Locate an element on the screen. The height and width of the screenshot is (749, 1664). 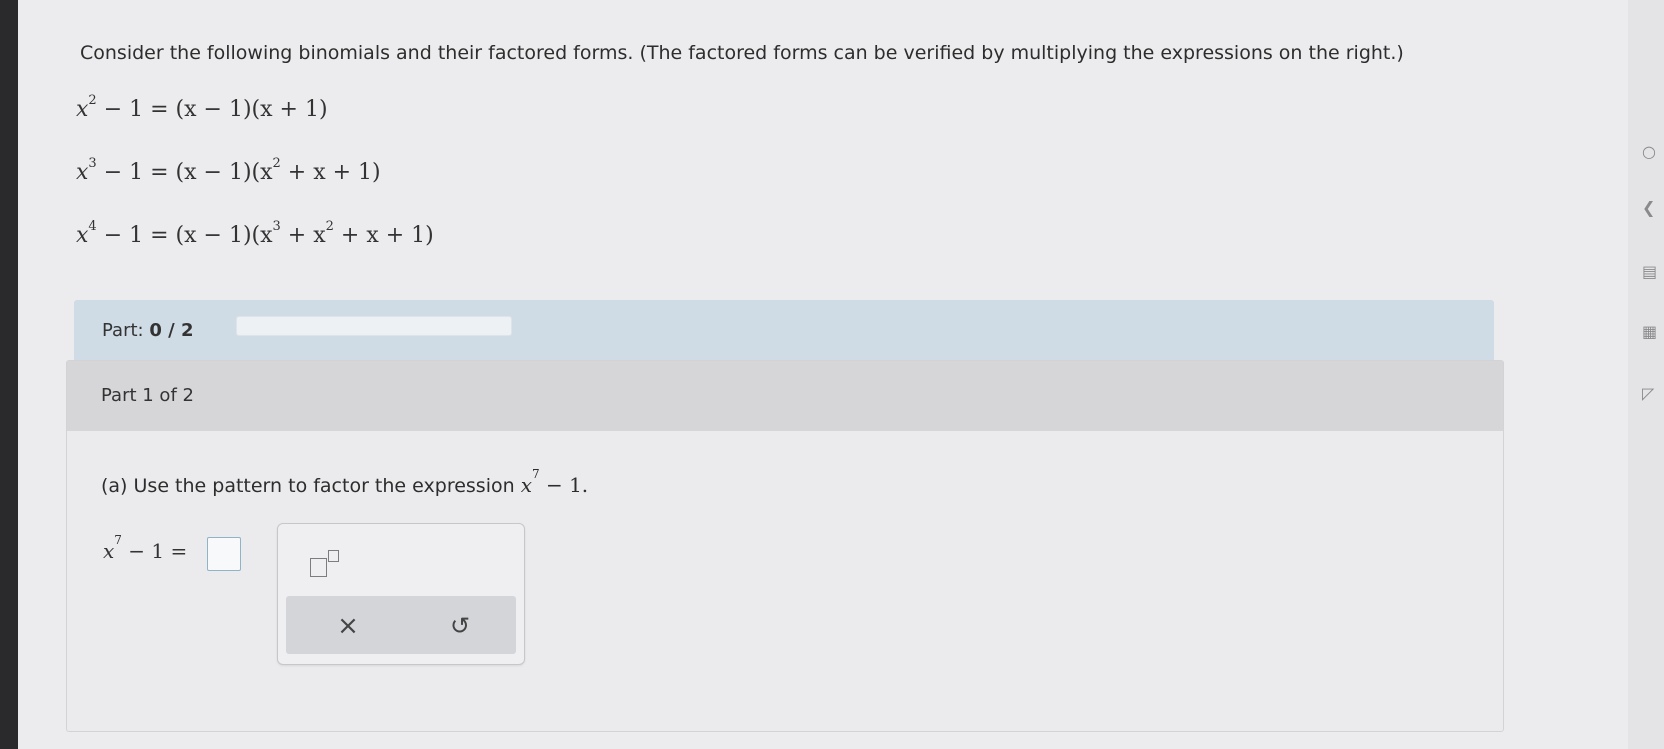
clear-button: × is located at coordinates (348, 626).